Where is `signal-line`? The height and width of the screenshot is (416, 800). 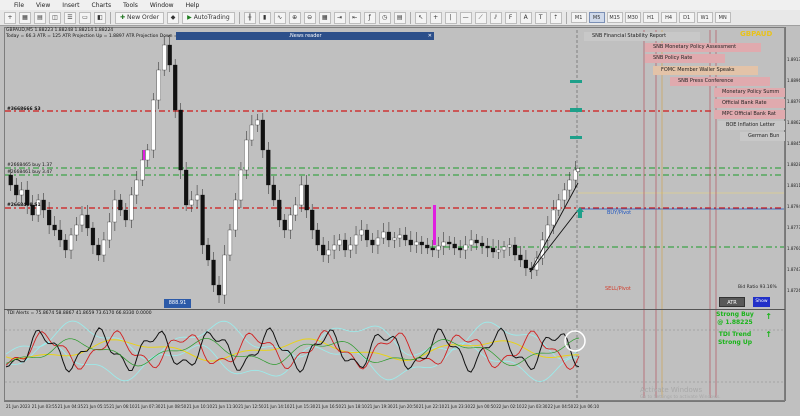 signal-line is located at coordinates (292, 350).